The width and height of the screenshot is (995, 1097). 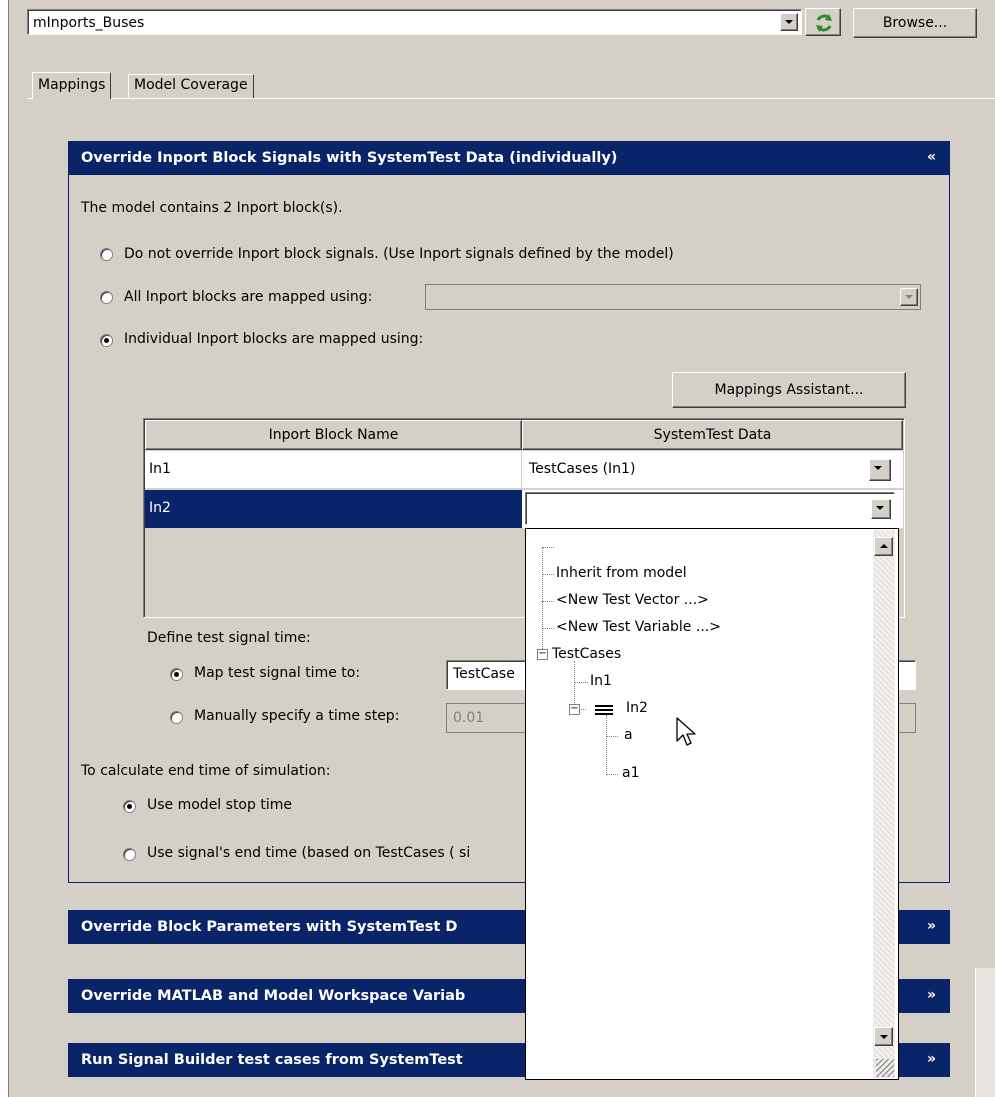 I want to click on all-mapped-dropdown-button, so click(x=909, y=297).